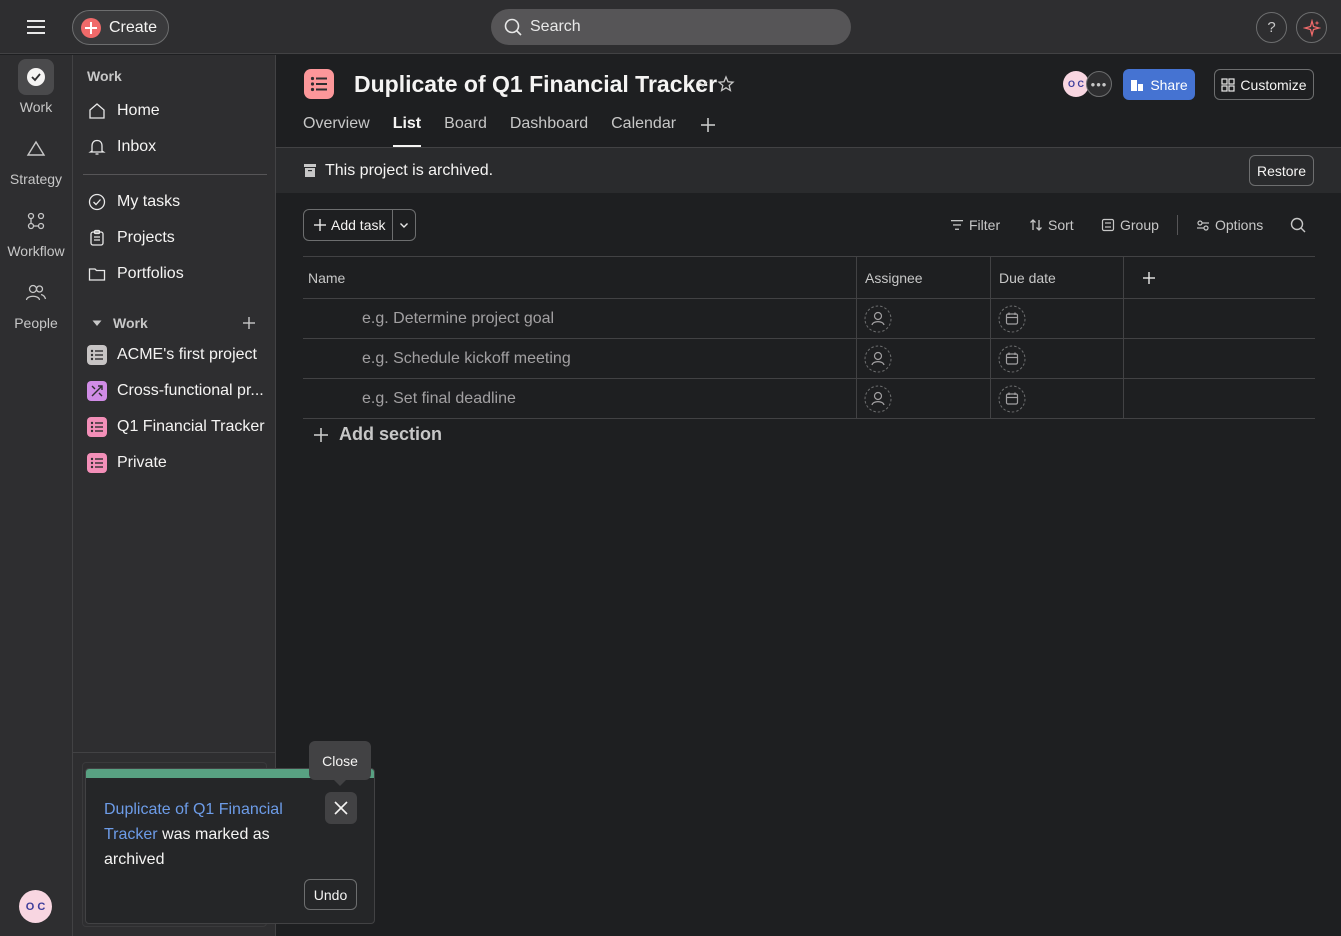 This screenshot has height=936, width=1341. Describe the element at coordinates (409, 170) in the screenshot. I see `archived-message: This project is archived.` at that location.